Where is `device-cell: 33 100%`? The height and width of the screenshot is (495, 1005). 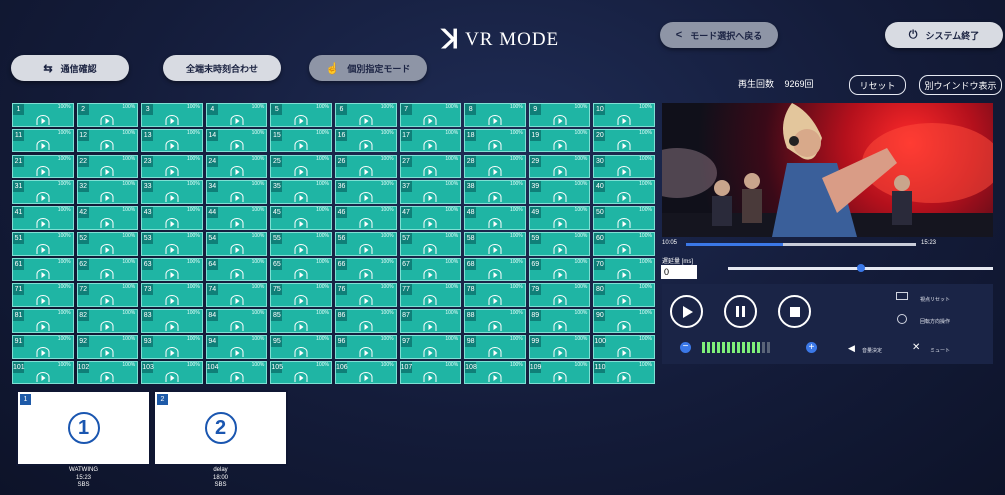 device-cell: 33 100% is located at coordinates (172, 192).